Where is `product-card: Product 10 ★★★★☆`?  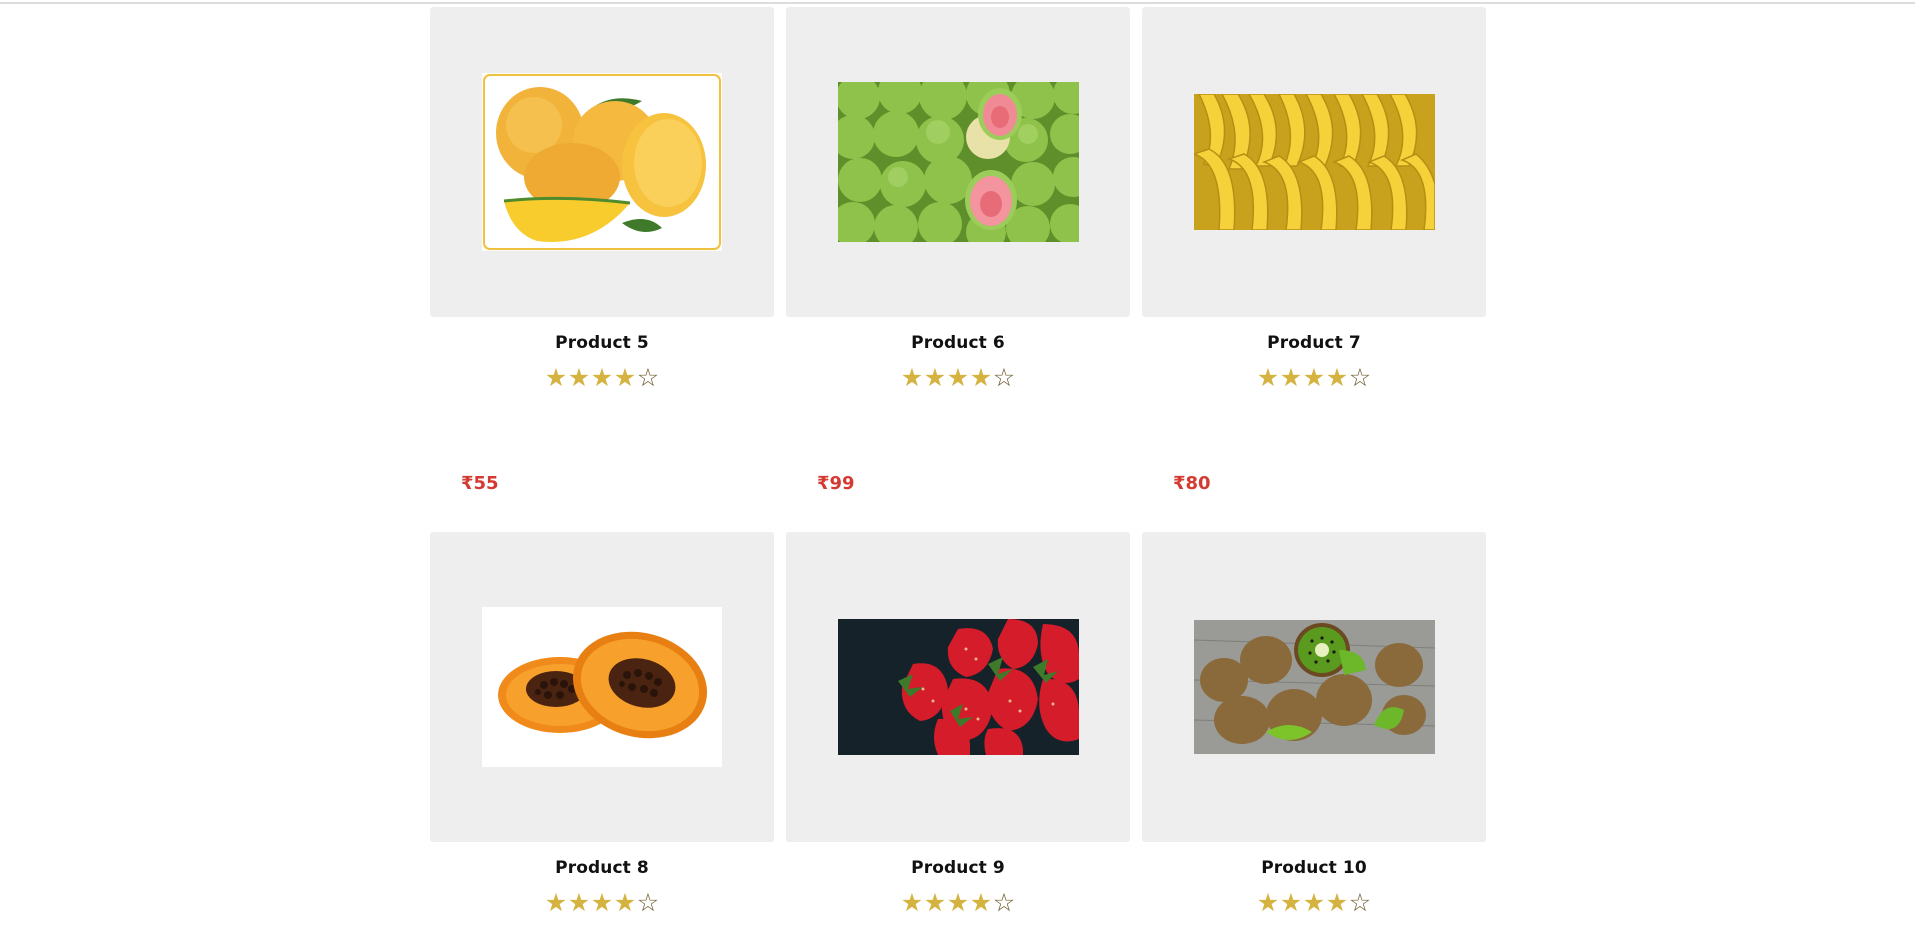
product-card: Product 10 ★★★★☆ is located at coordinates (1314, 742).